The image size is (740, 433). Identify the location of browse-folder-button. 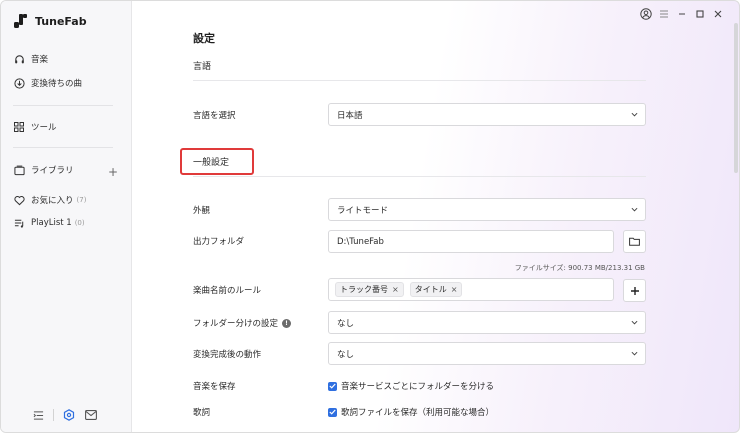
(634, 241).